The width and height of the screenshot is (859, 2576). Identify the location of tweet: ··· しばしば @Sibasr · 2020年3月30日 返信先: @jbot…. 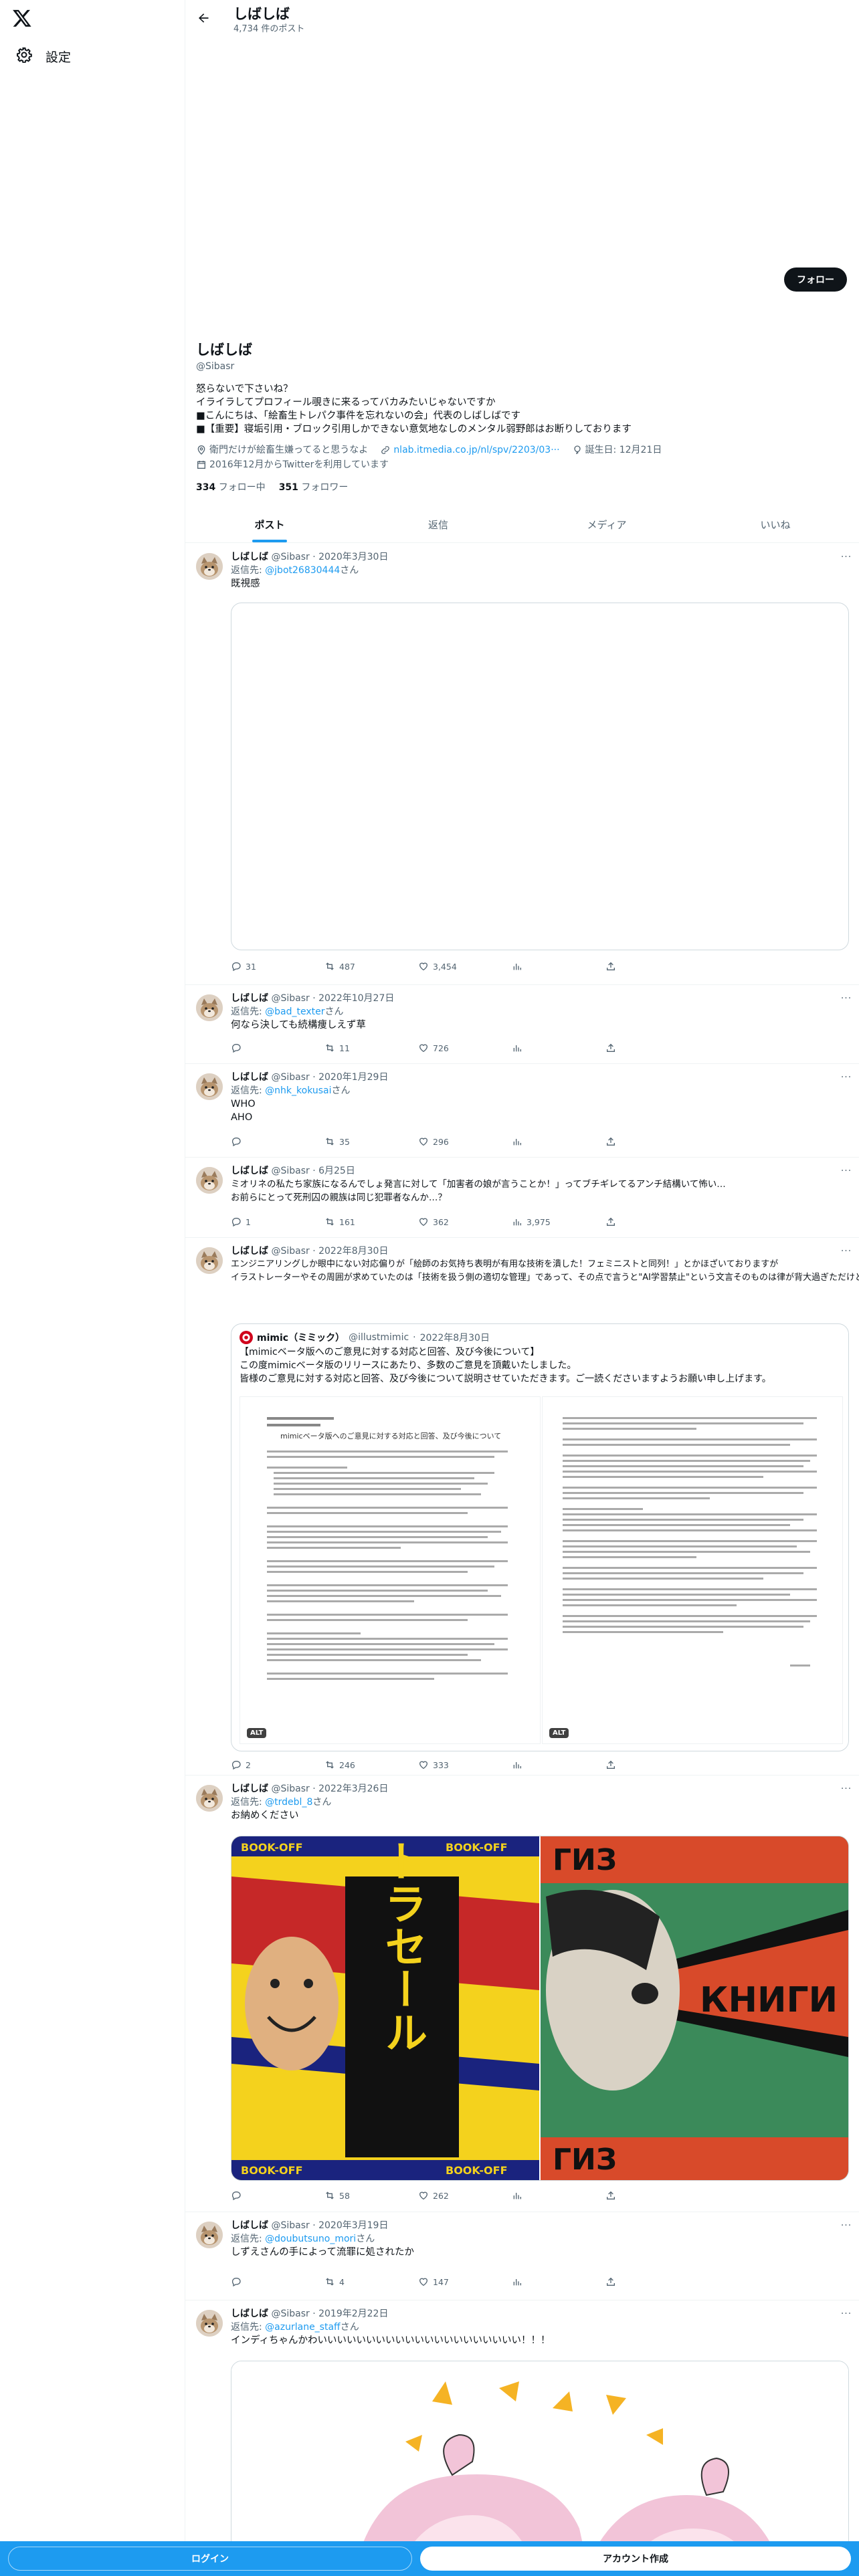
(522, 765).